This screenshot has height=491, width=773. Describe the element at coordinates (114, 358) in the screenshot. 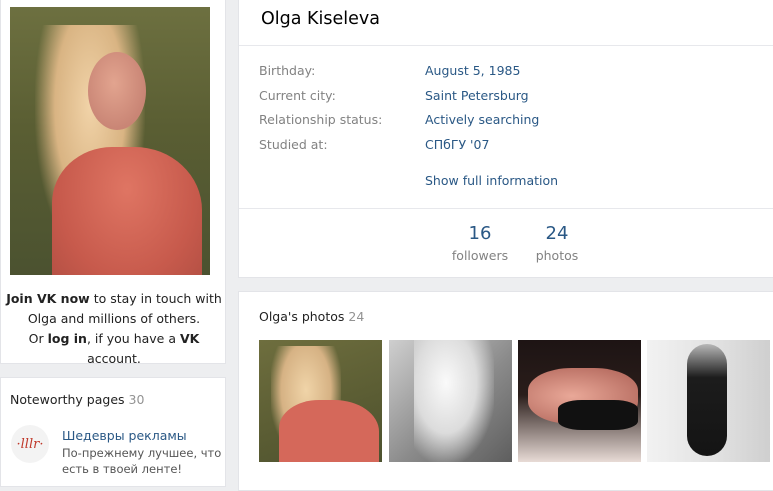

I see `join-text-4: account.` at that location.